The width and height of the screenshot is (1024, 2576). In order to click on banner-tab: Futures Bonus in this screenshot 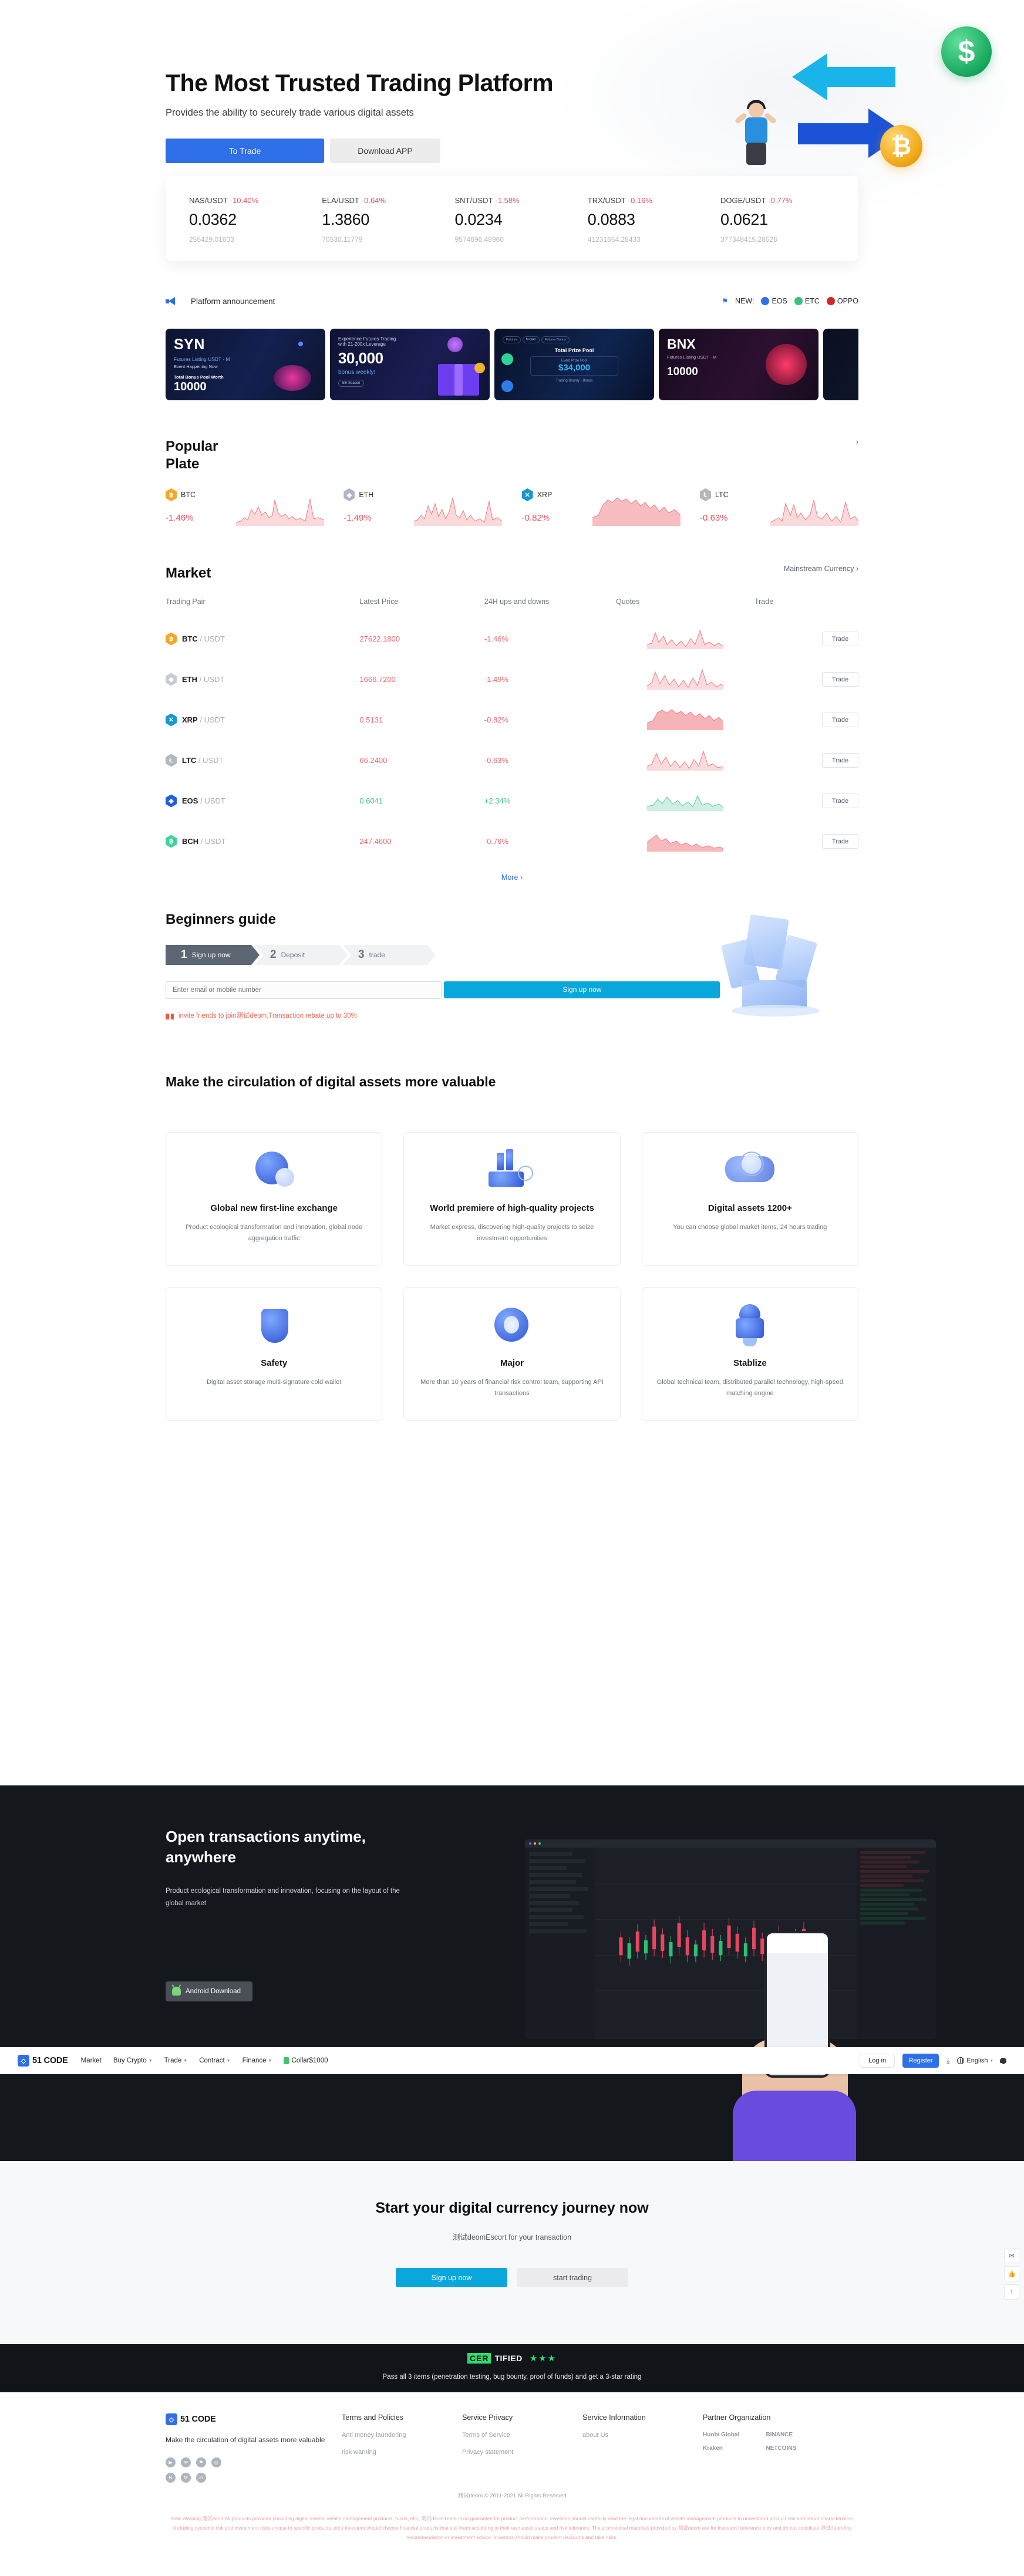, I will do `click(555, 339)`.